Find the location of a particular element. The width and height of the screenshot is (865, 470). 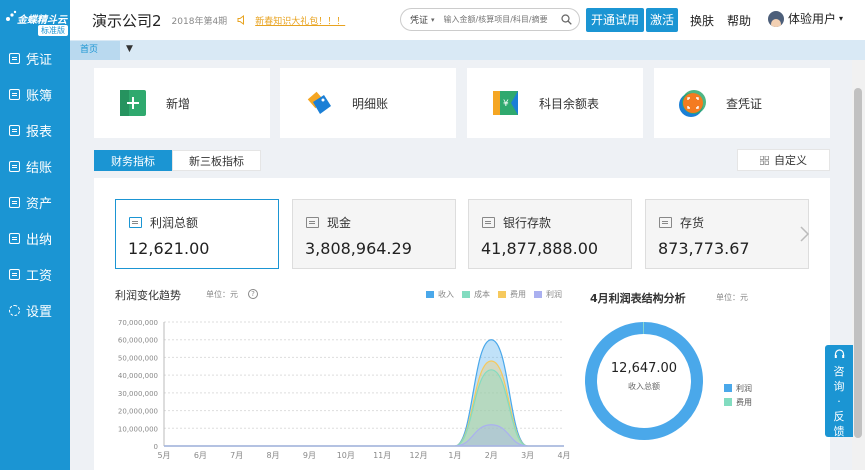

customize-button: 自定义 is located at coordinates (783, 160).